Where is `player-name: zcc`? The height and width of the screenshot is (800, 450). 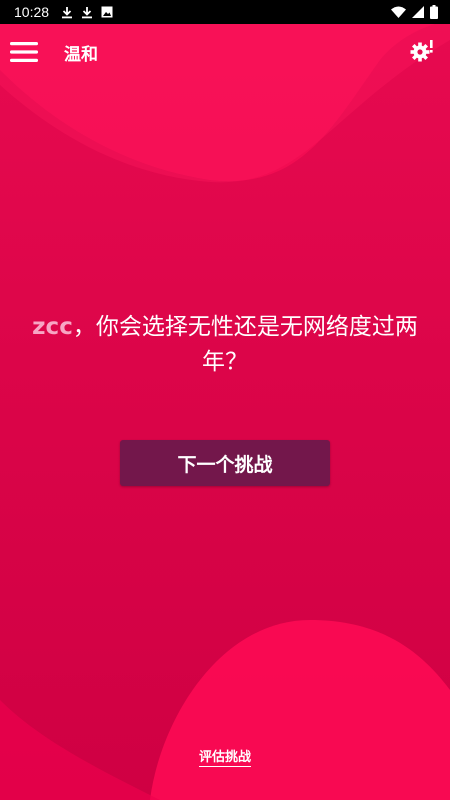 player-name: zcc is located at coordinates (52, 327).